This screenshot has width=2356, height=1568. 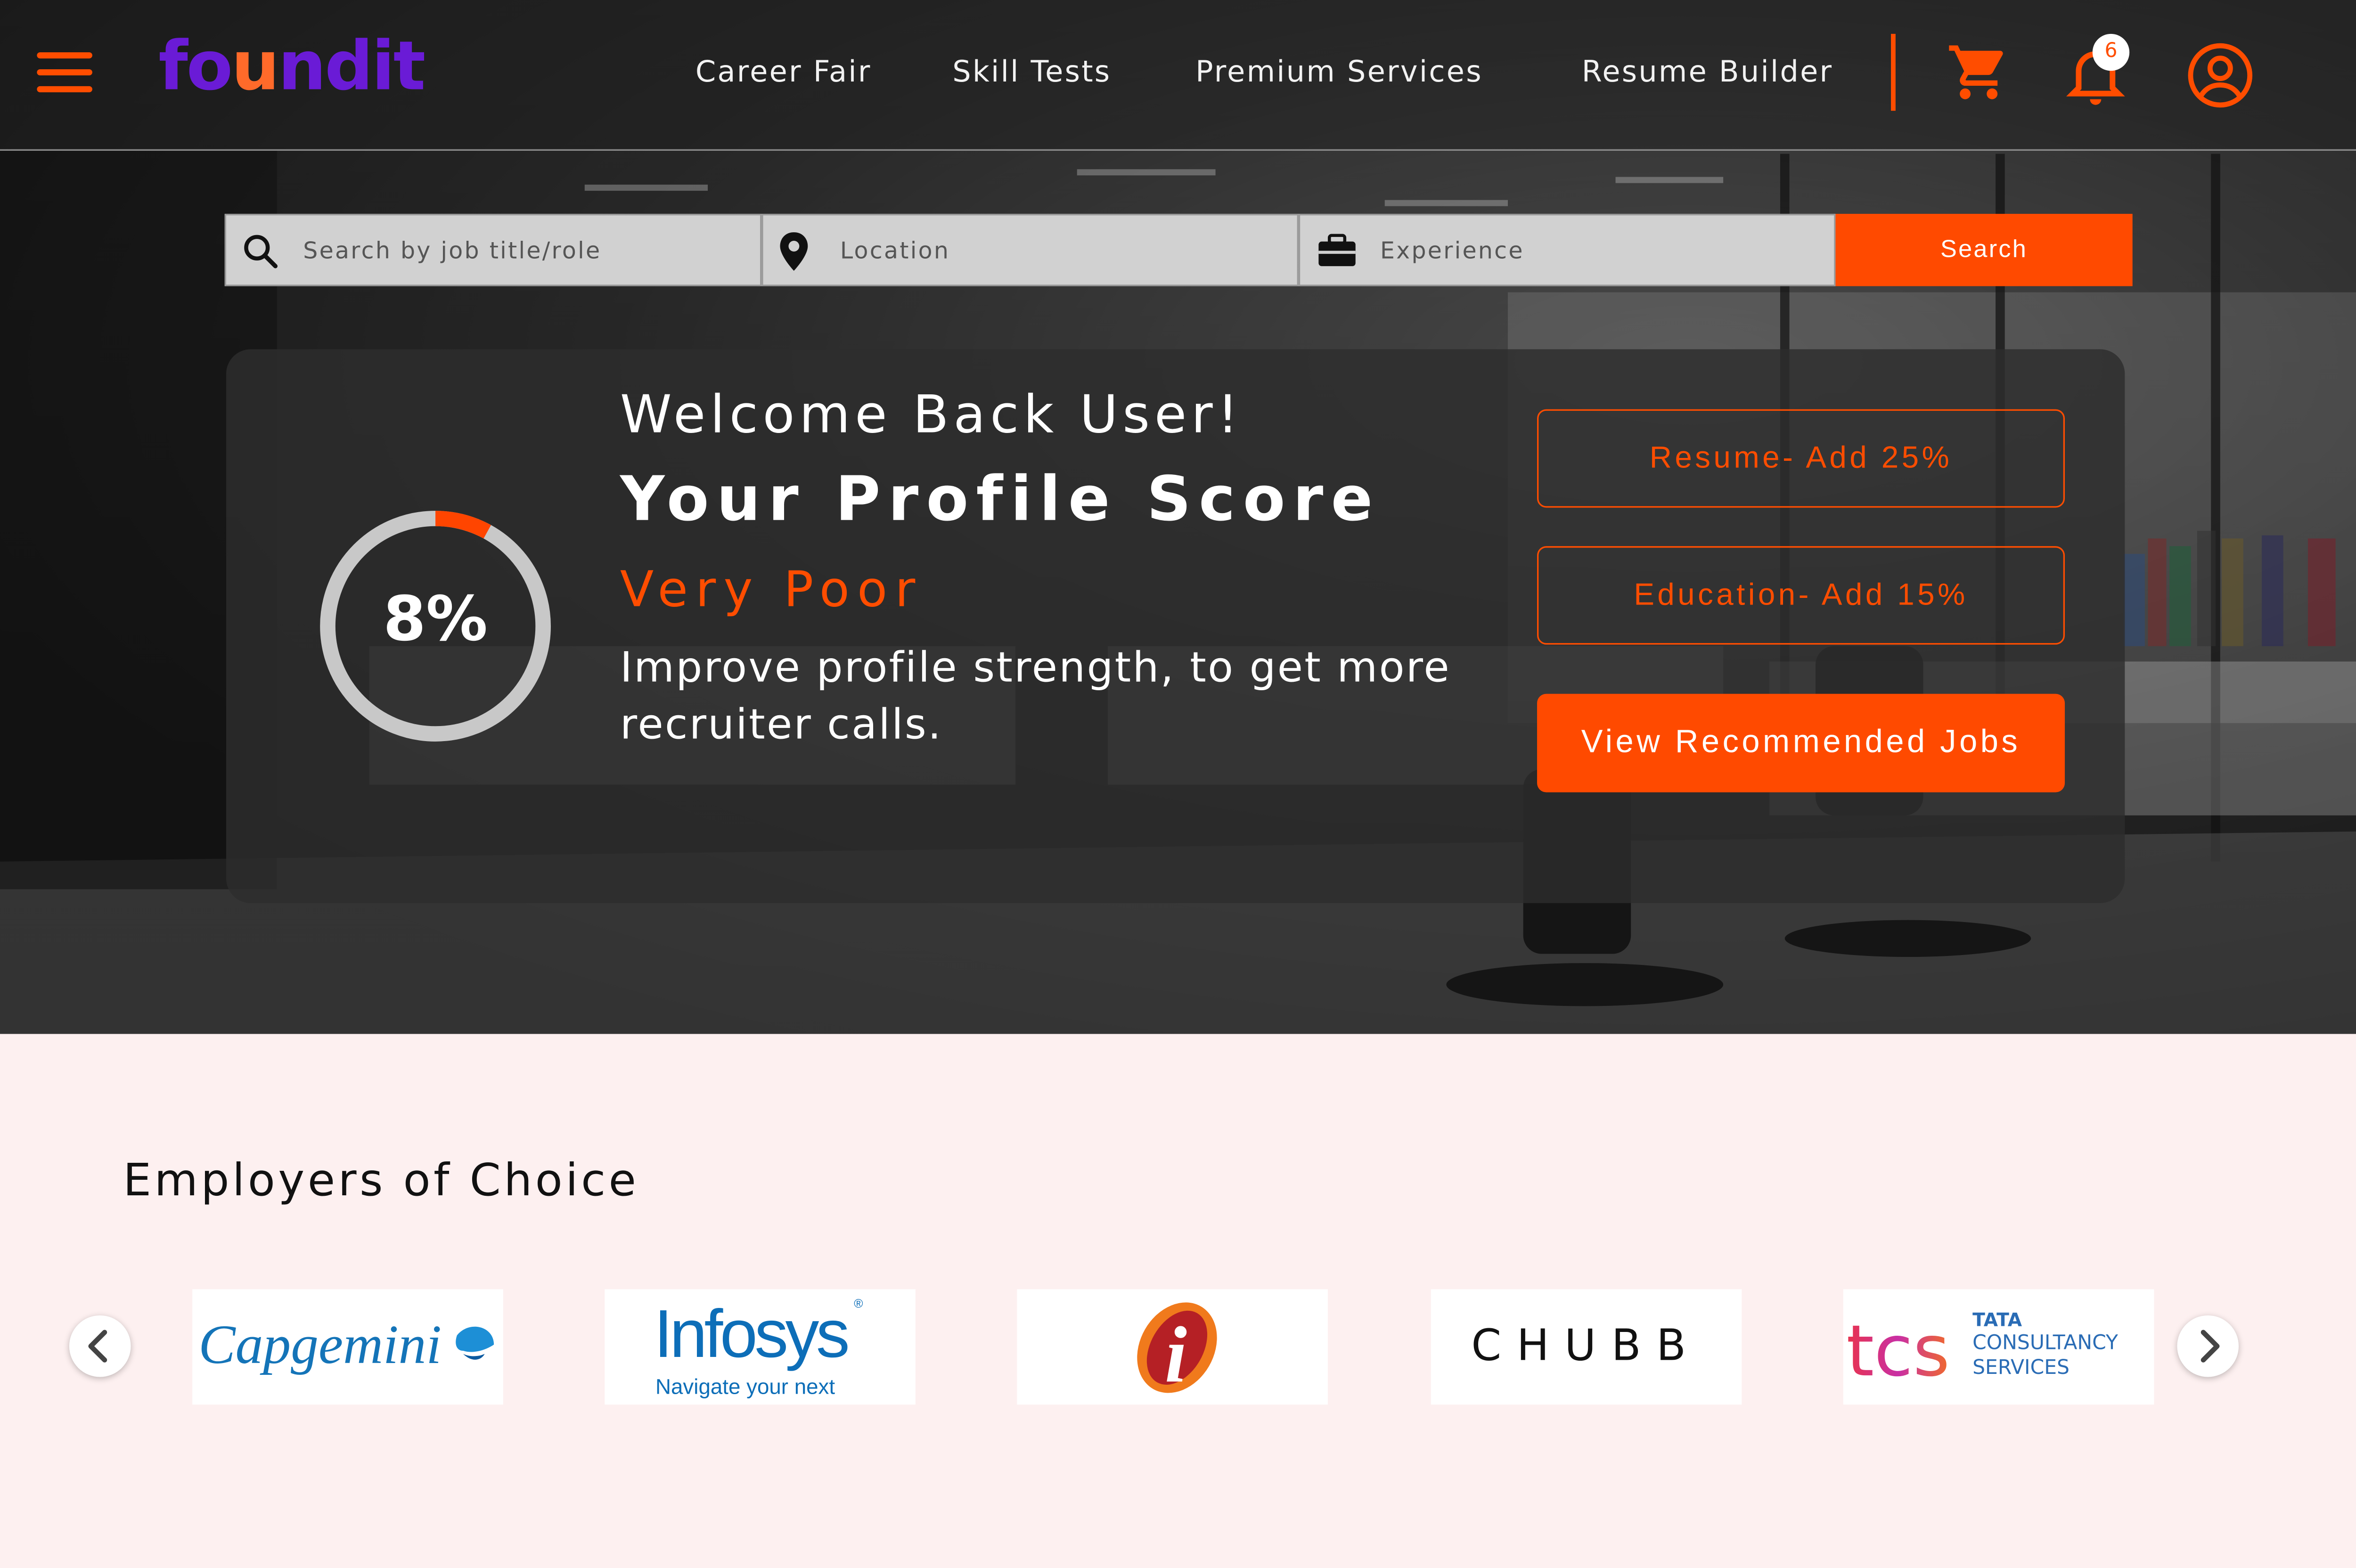 I want to click on experience-placeholder: Experience, so click(x=1452, y=251).